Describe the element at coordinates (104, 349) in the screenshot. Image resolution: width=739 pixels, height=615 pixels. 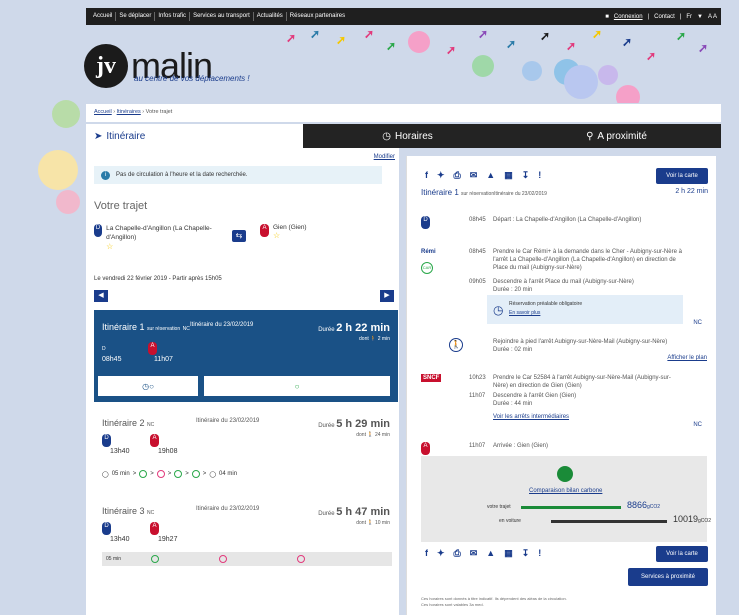
I see `departure-marker: D` at that location.